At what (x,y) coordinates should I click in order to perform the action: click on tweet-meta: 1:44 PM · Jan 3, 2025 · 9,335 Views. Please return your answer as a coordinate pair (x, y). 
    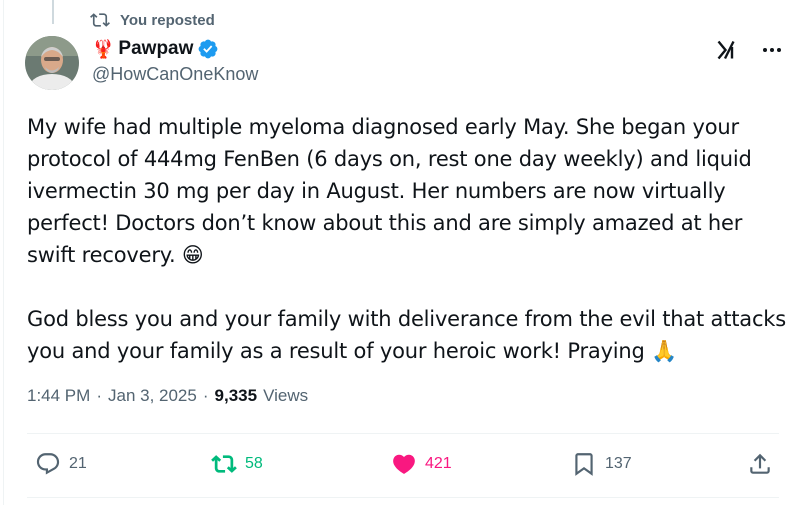
    Looking at the image, I should click on (167, 396).